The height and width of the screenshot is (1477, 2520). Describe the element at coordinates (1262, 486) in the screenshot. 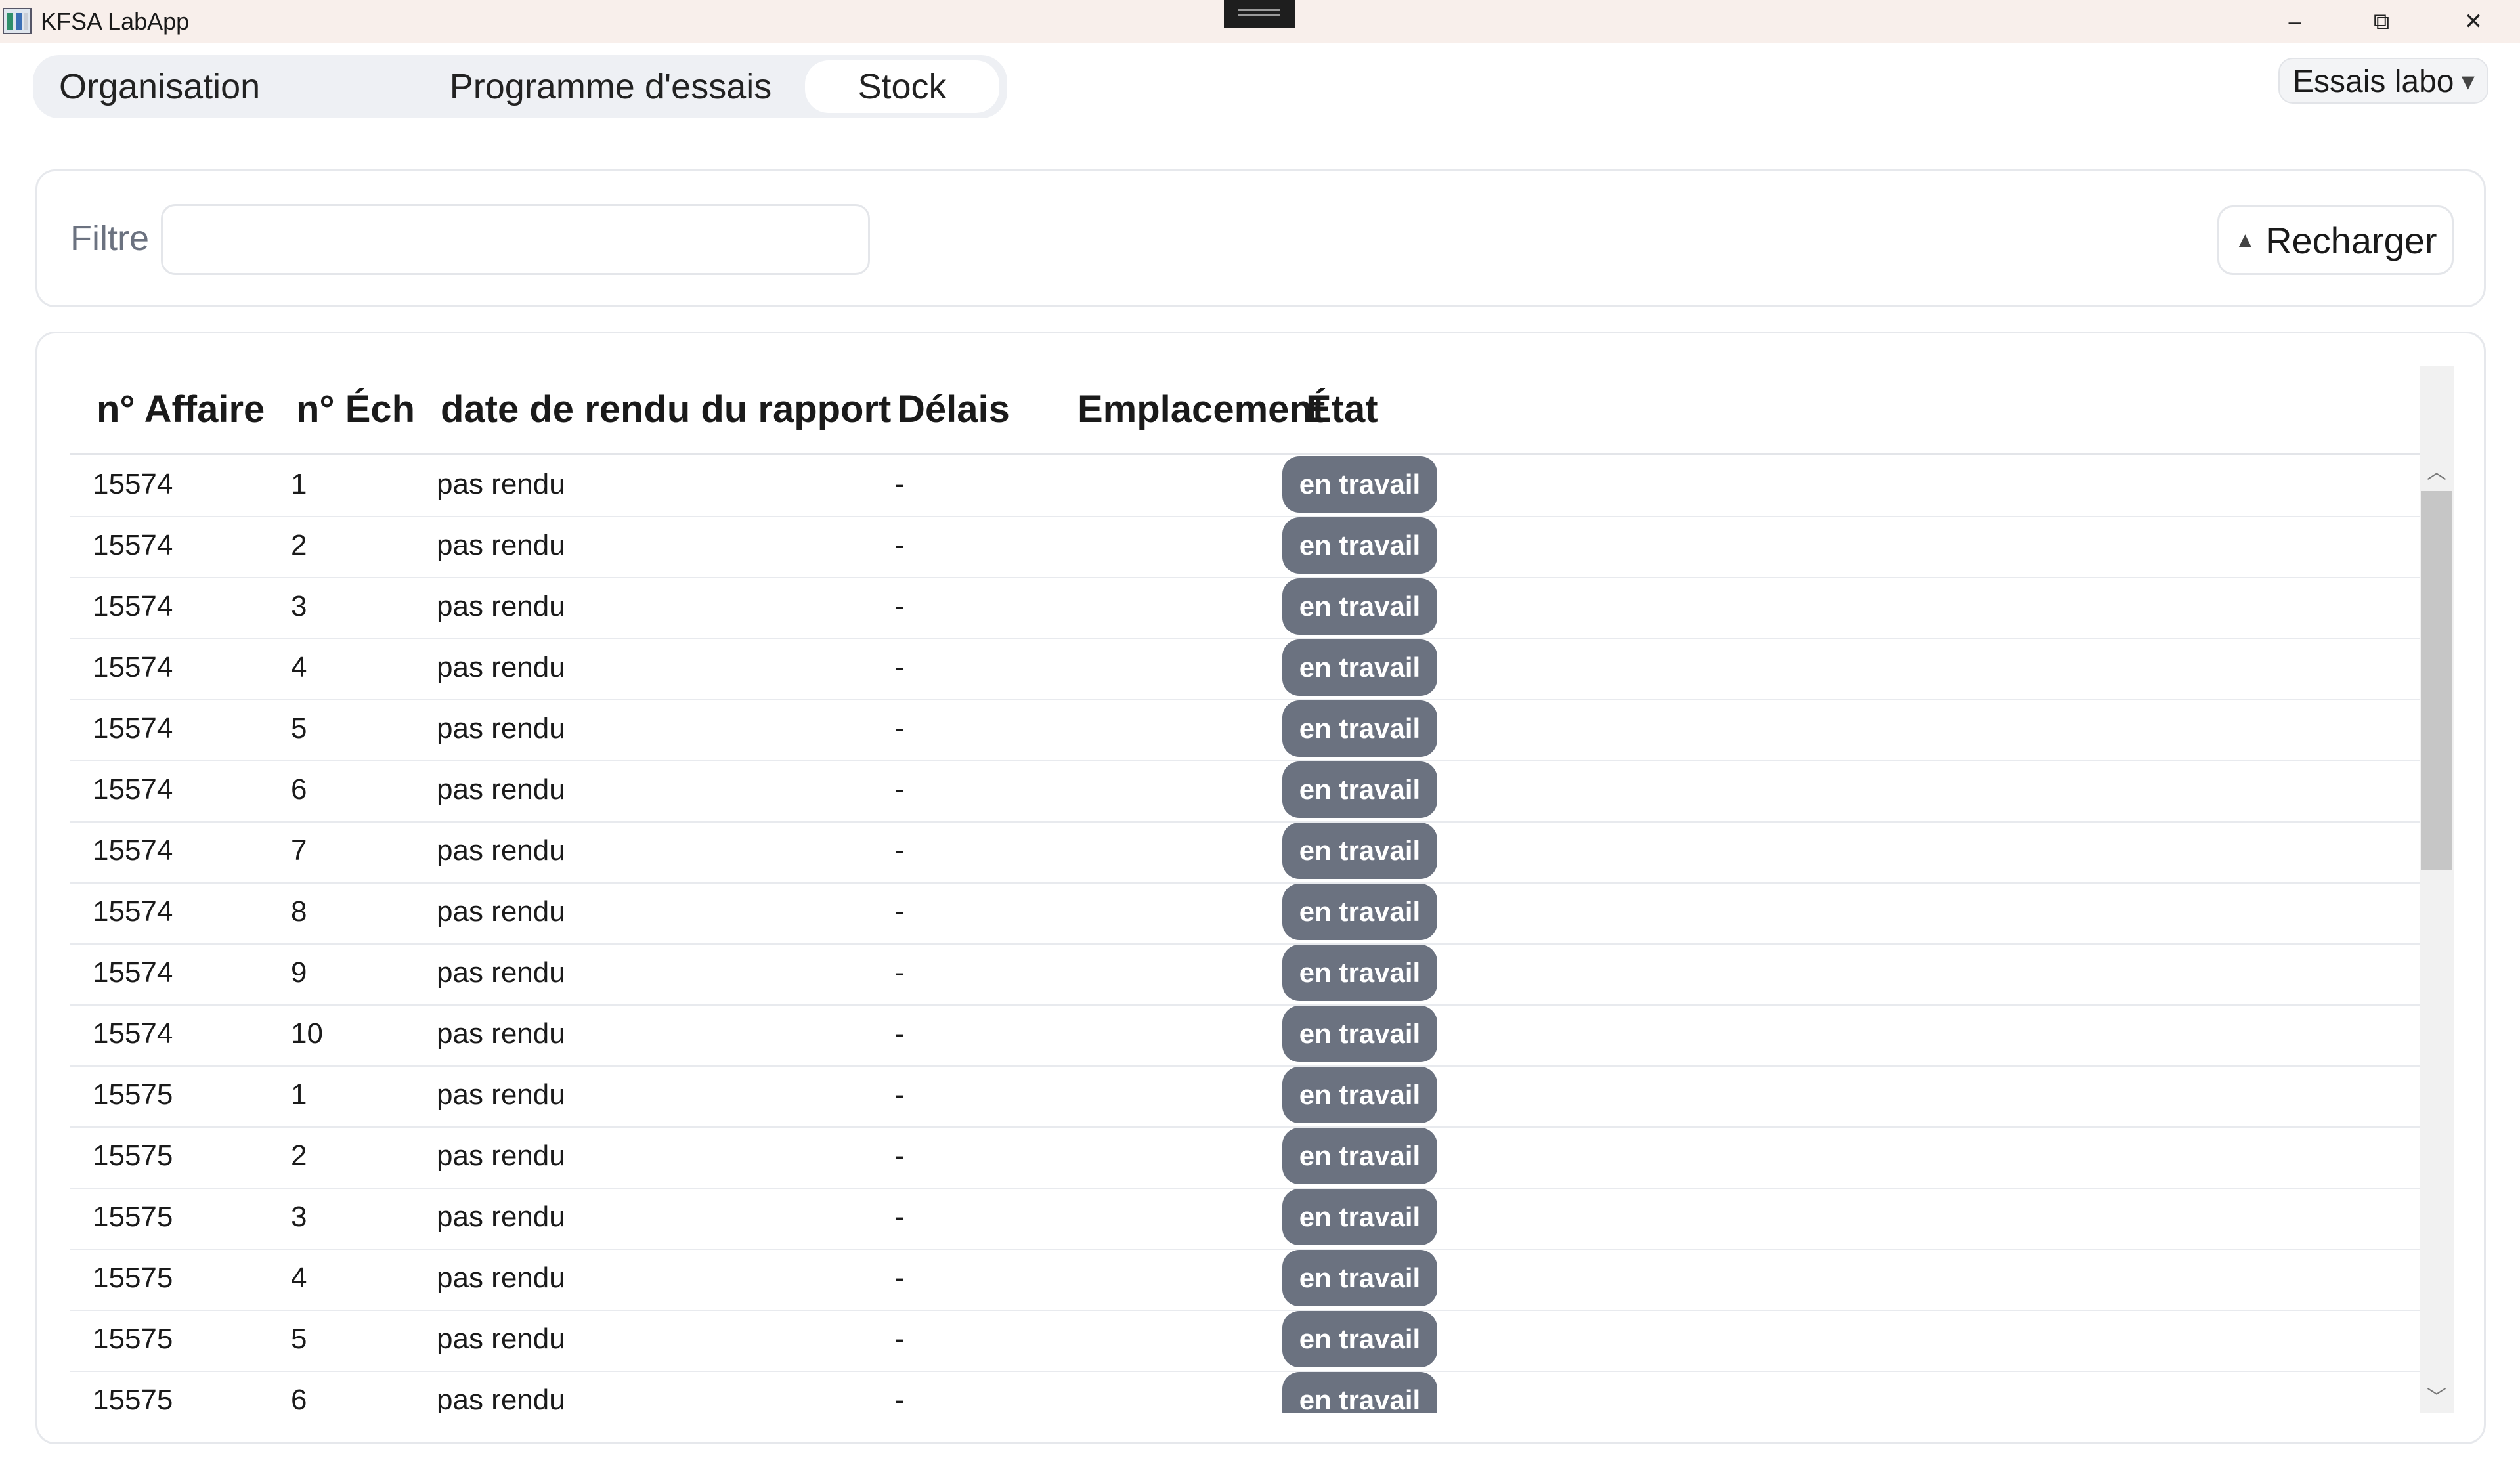

I see `table-row: 15574 1 pas rendu - en travail` at that location.